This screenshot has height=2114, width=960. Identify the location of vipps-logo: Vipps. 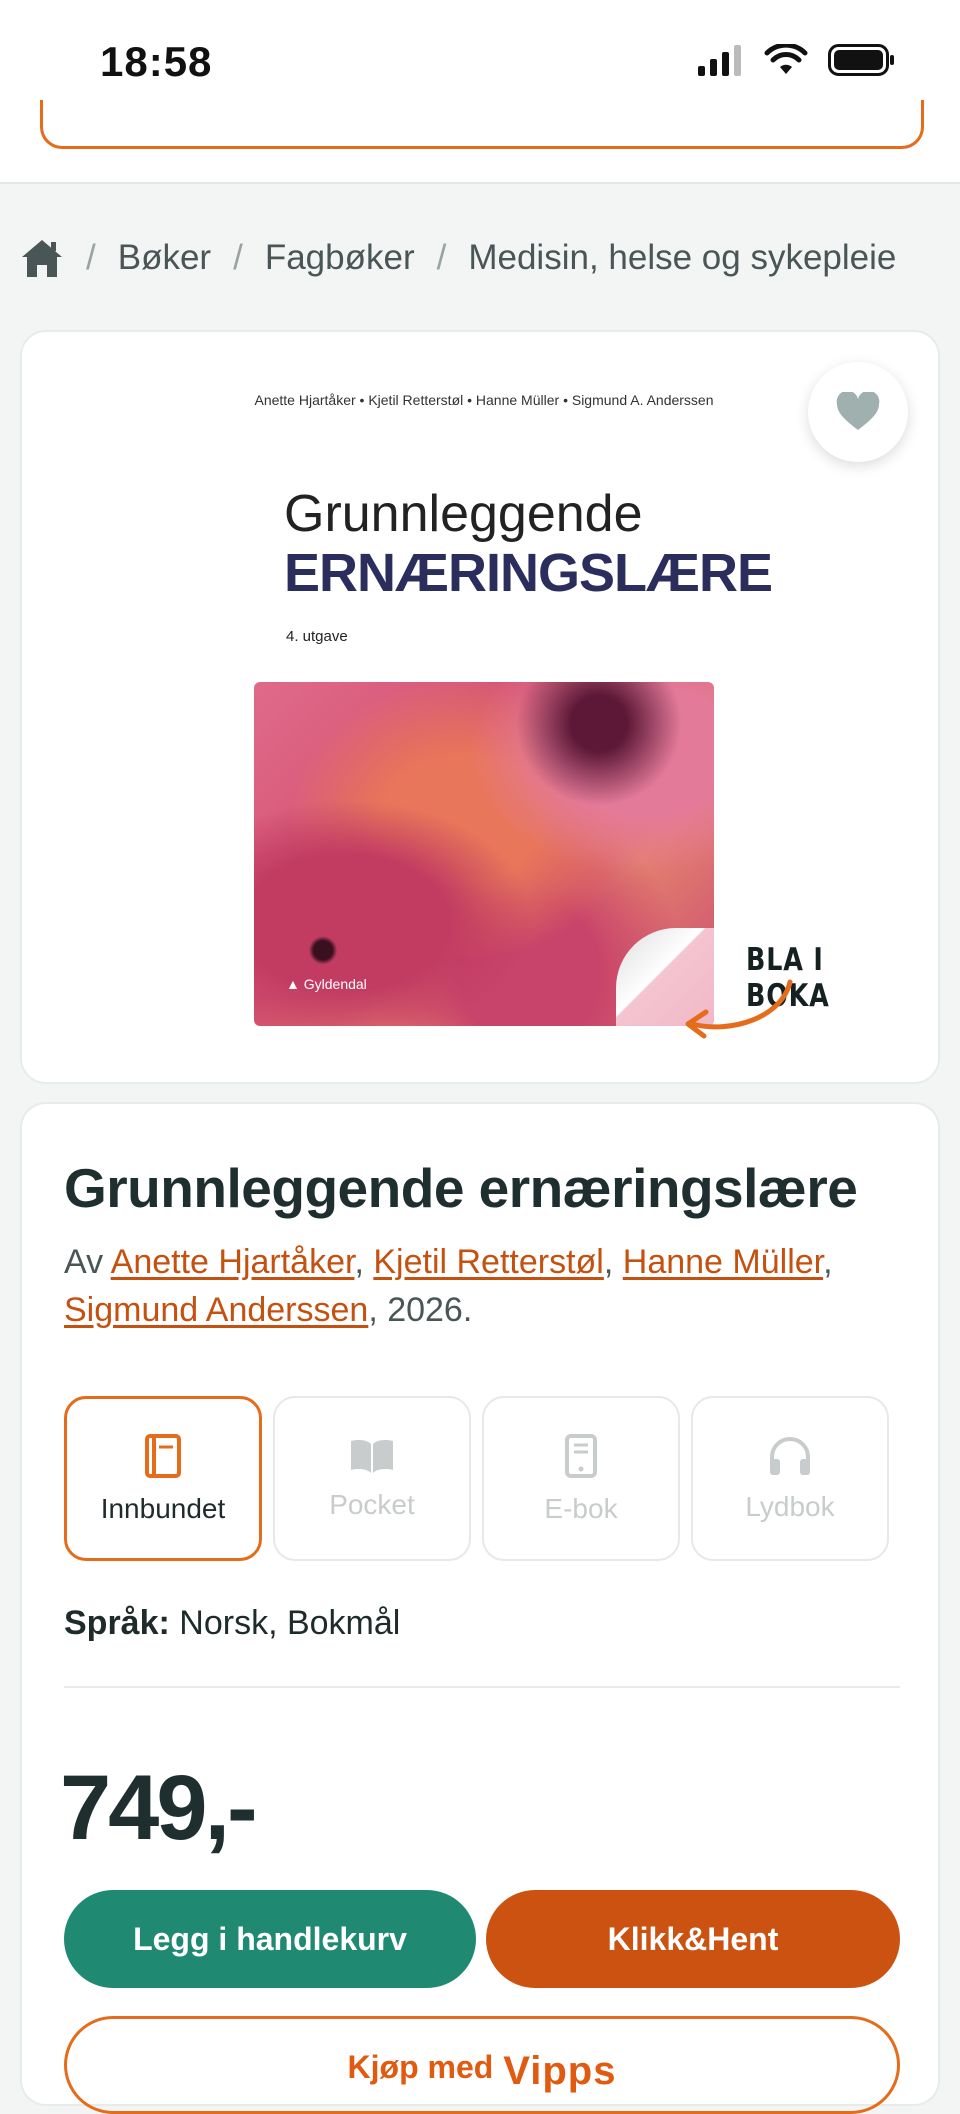
(560, 2071).